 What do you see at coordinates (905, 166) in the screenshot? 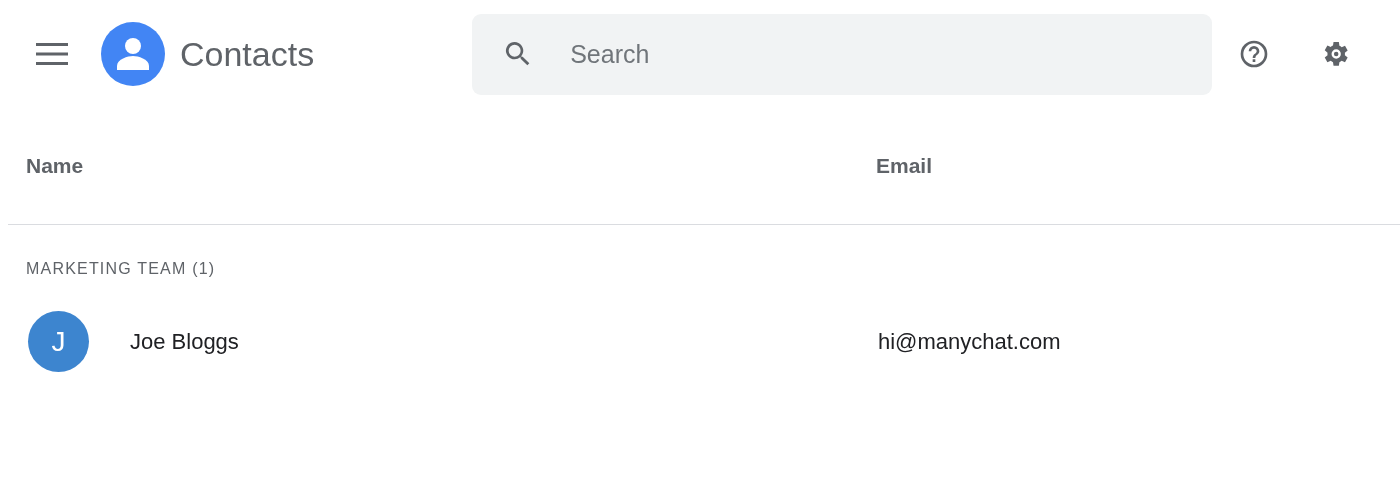
I see `column-header: Email` at bounding box center [905, 166].